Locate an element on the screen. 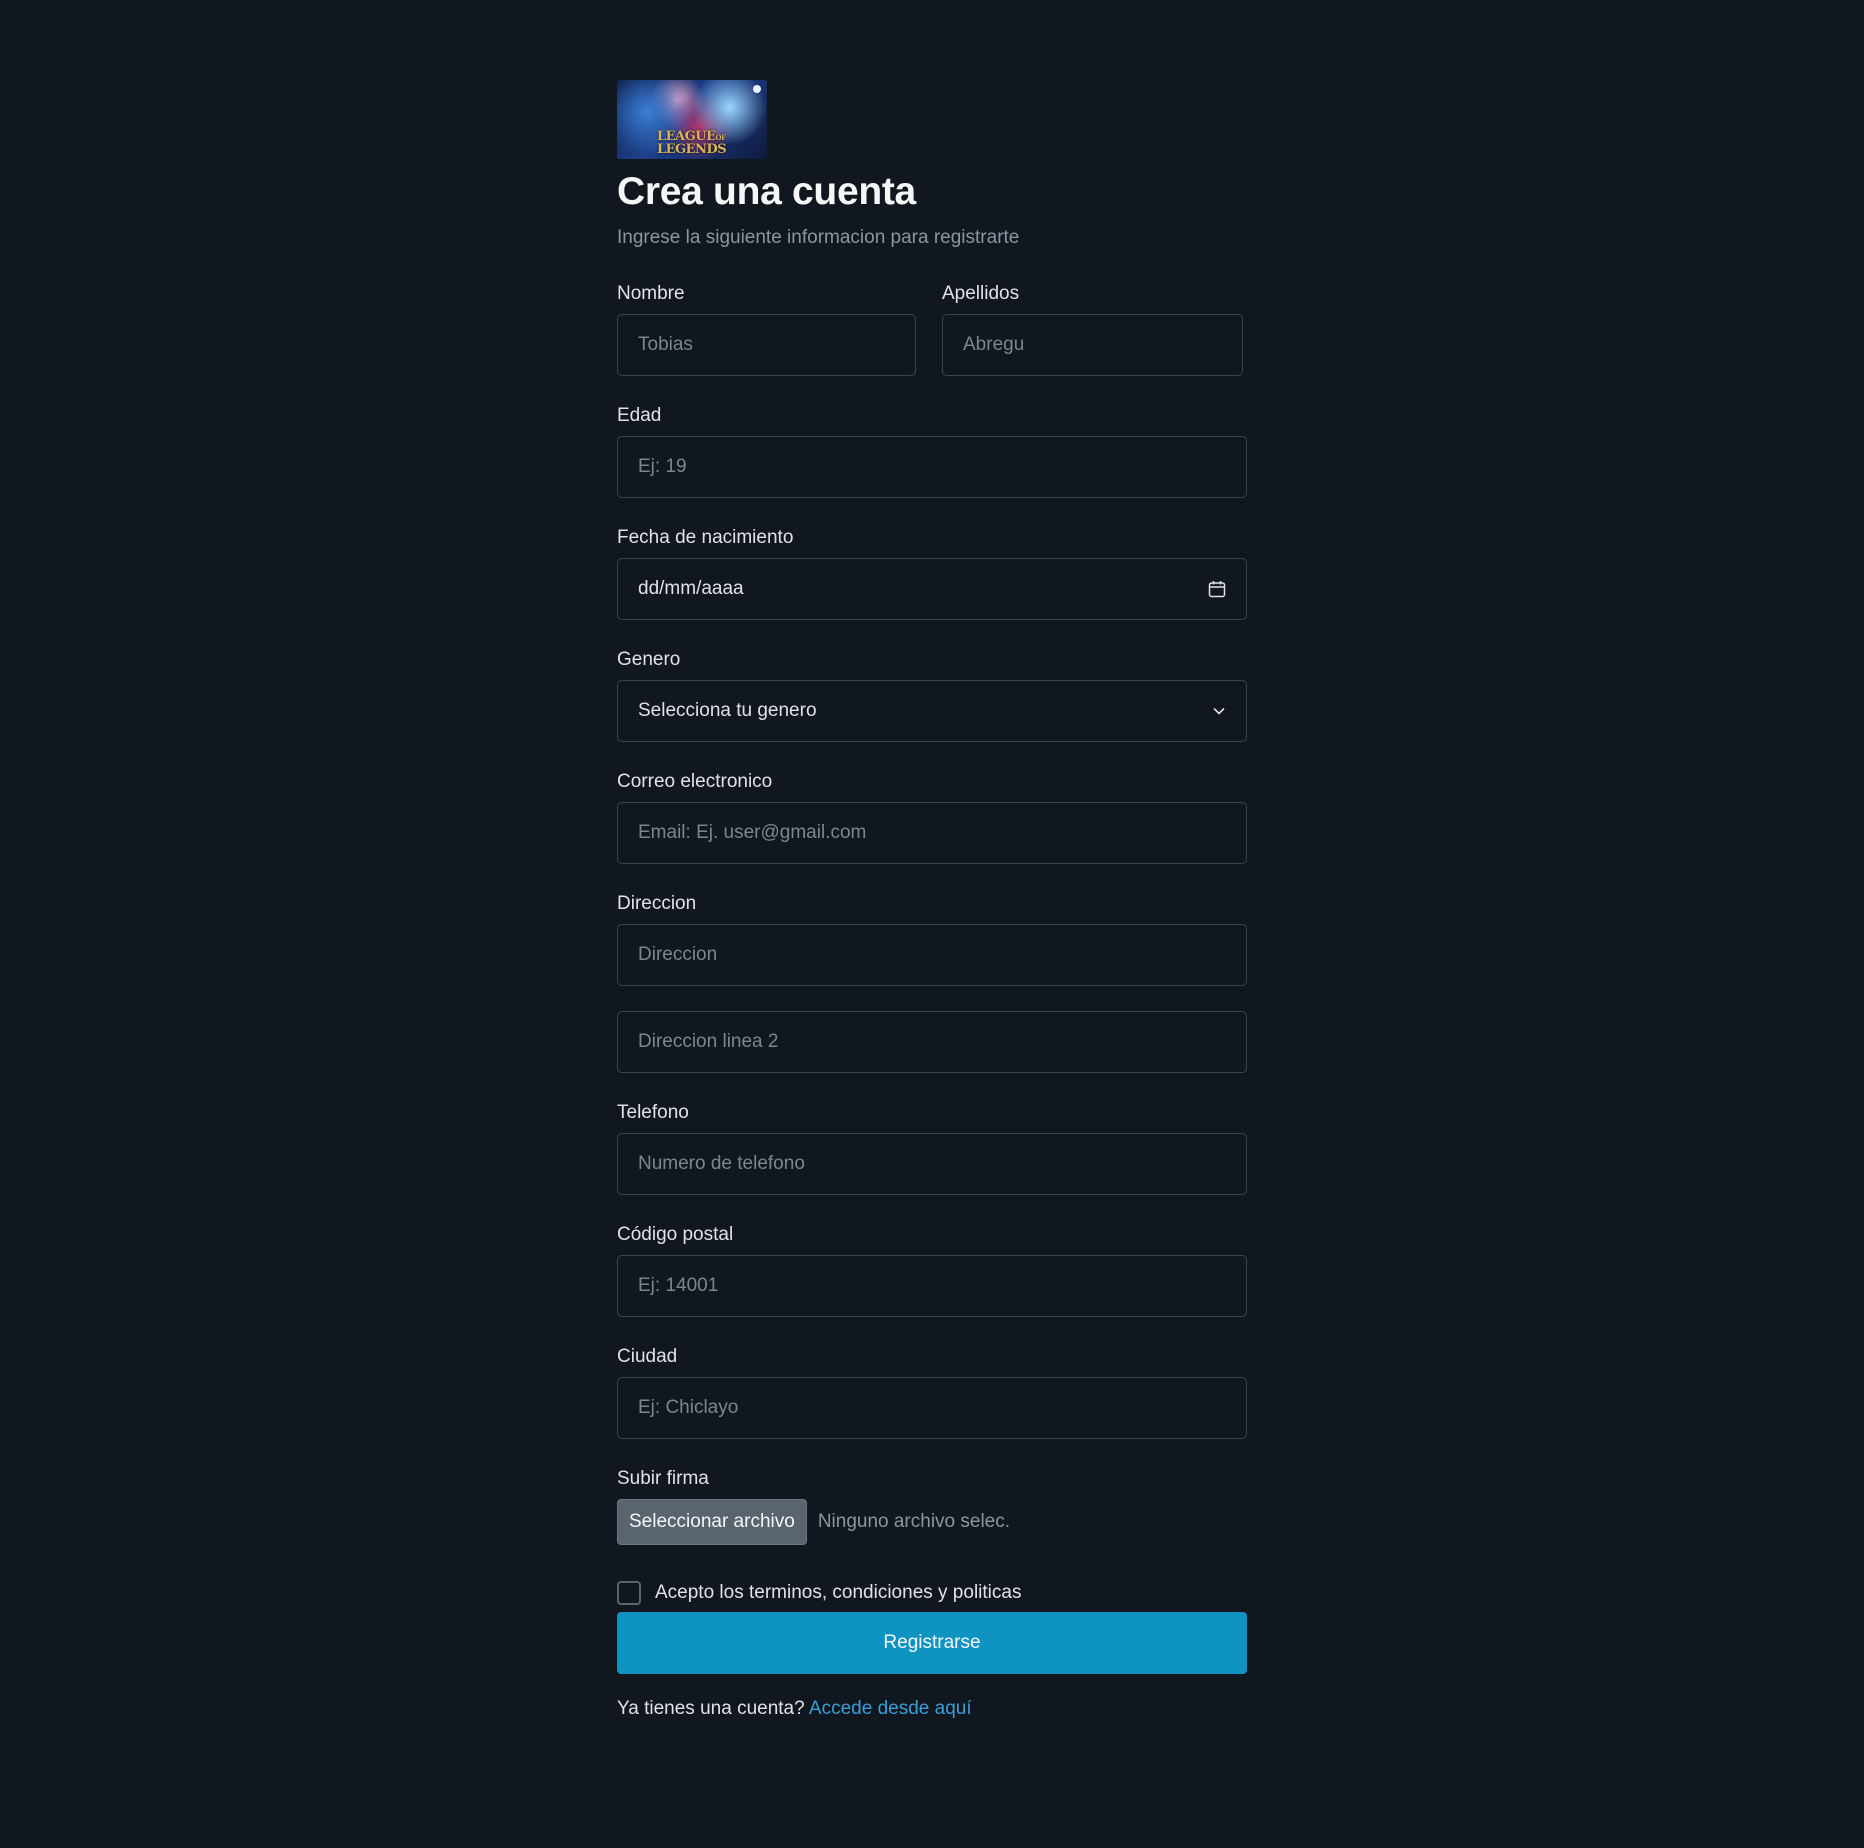  direccion-input is located at coordinates (932, 955).